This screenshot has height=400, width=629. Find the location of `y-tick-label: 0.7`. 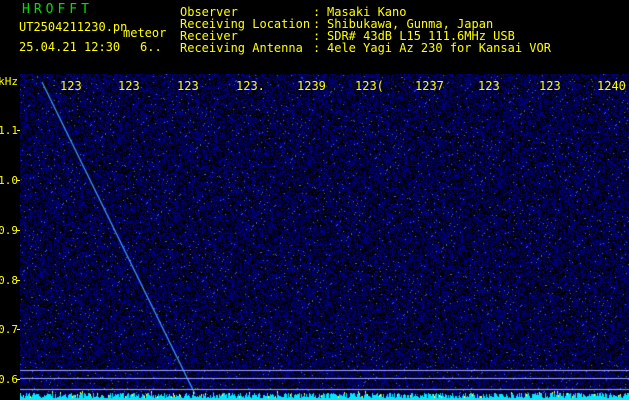

y-tick-label: 0.7 is located at coordinates (9, 329).